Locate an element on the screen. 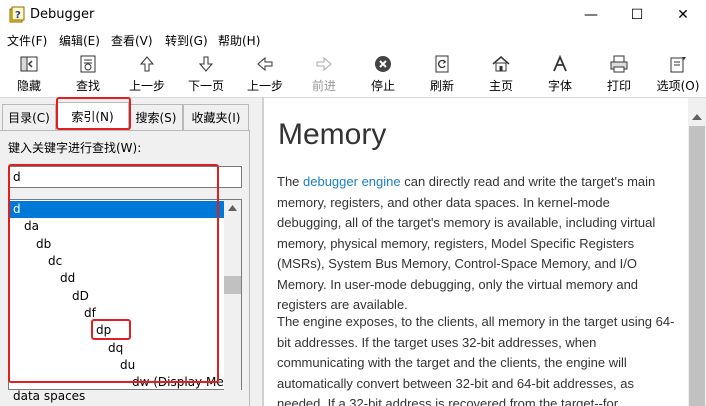  help-app-icon: ? is located at coordinates (17, 14).